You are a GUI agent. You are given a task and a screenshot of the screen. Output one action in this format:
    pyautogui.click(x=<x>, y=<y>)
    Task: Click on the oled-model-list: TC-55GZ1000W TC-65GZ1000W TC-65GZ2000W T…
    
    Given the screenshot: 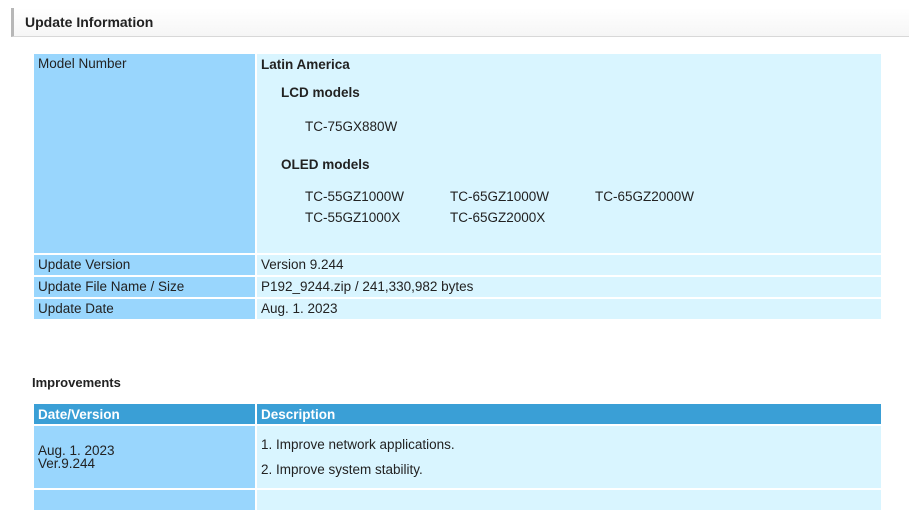 What is the action you would take?
    pyautogui.click(x=591, y=207)
    